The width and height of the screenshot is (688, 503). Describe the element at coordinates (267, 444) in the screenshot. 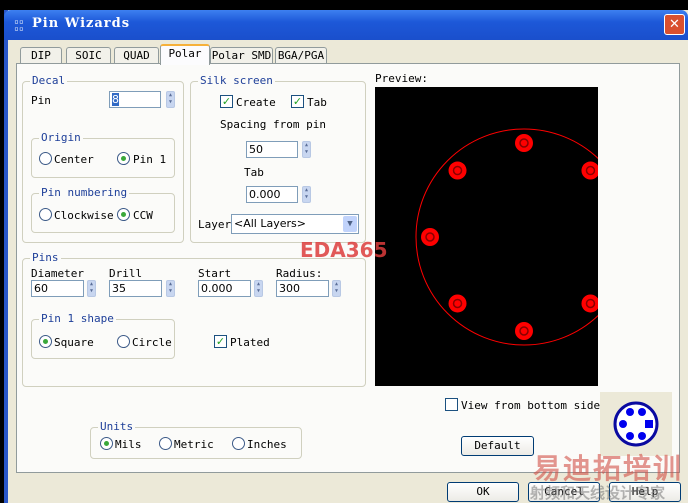

I see `inches-label: Inches` at that location.